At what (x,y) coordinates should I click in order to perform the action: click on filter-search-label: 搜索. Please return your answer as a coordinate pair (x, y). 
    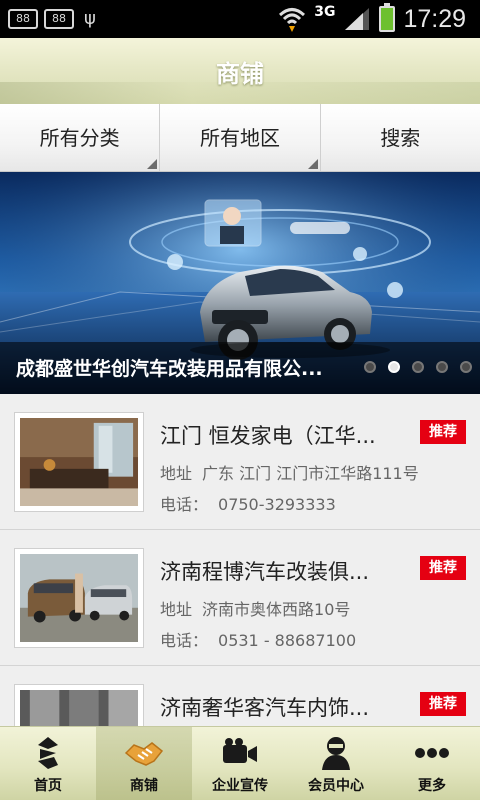
    Looking at the image, I should click on (400, 138).